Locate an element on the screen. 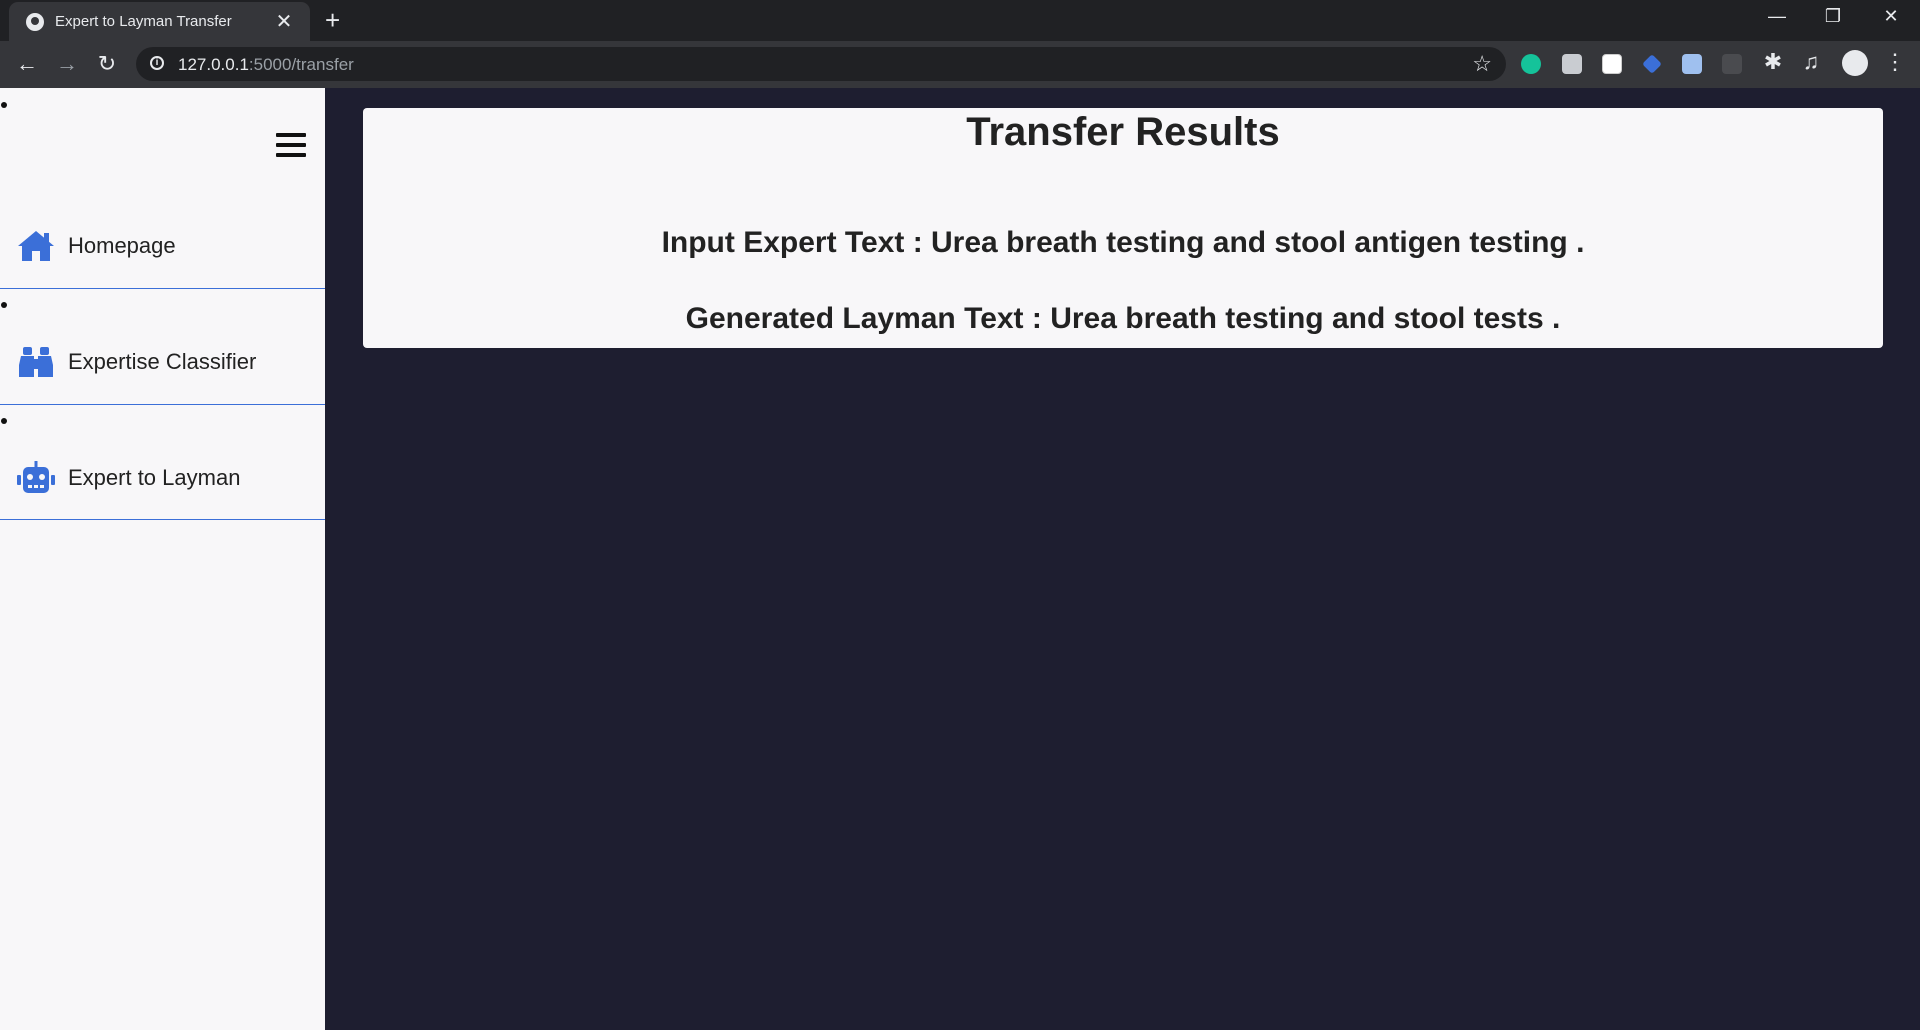  minimize-icon: — is located at coordinates (1777, 16).